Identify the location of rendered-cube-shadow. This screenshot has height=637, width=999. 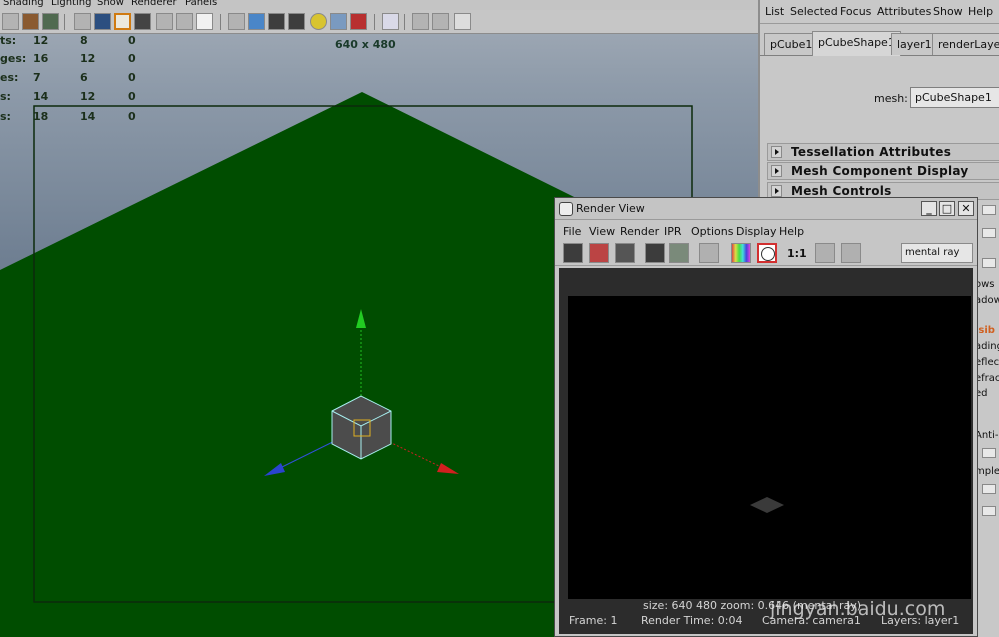
(767, 505).